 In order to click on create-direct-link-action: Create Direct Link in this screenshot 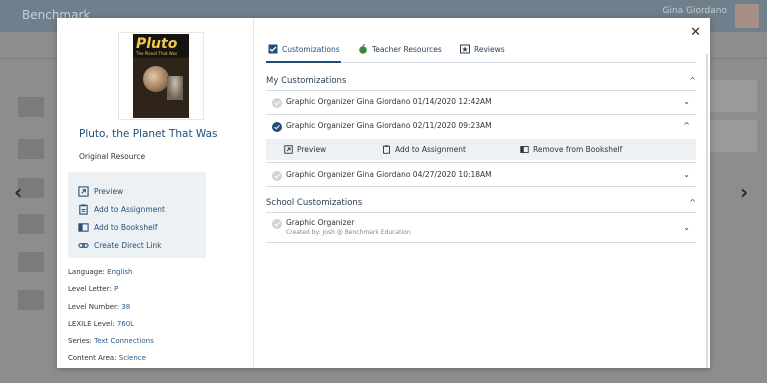, I will do `click(120, 245)`.